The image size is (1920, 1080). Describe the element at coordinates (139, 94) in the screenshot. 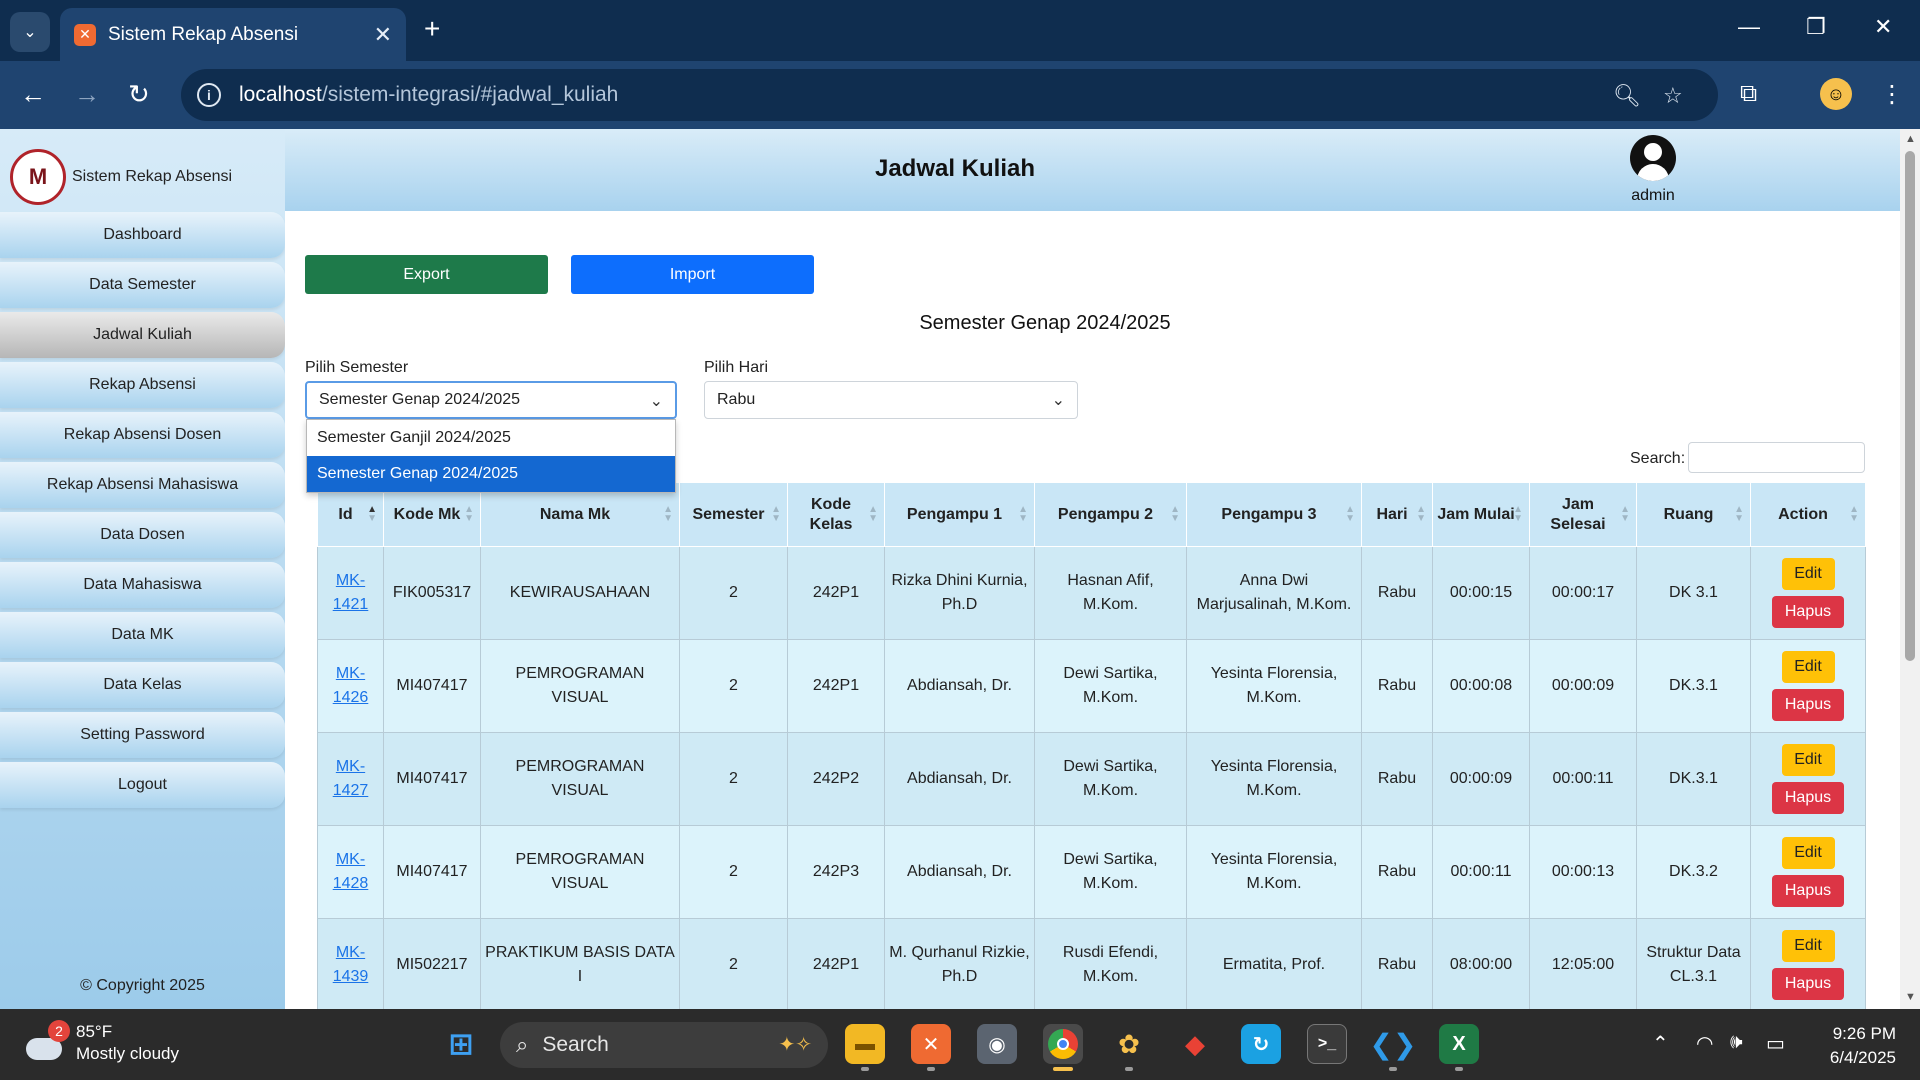

I see `reload-icon: ↻` at that location.